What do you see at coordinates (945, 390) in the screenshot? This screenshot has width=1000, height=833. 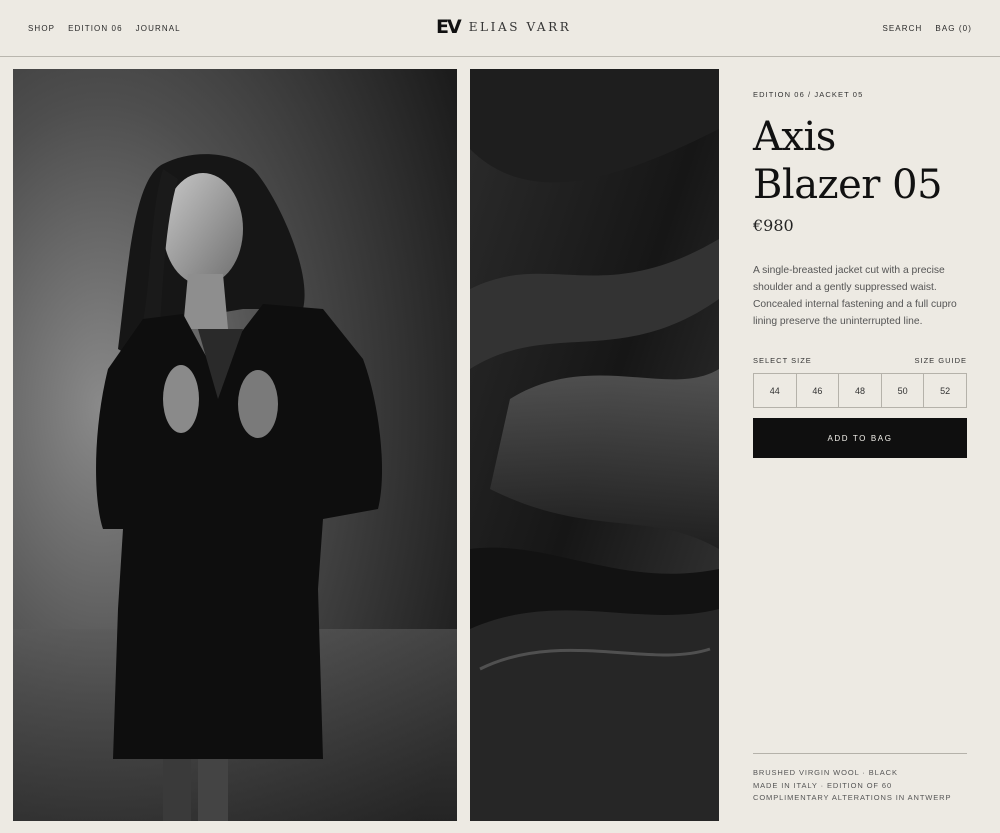 I see `size-option-52: 52` at bounding box center [945, 390].